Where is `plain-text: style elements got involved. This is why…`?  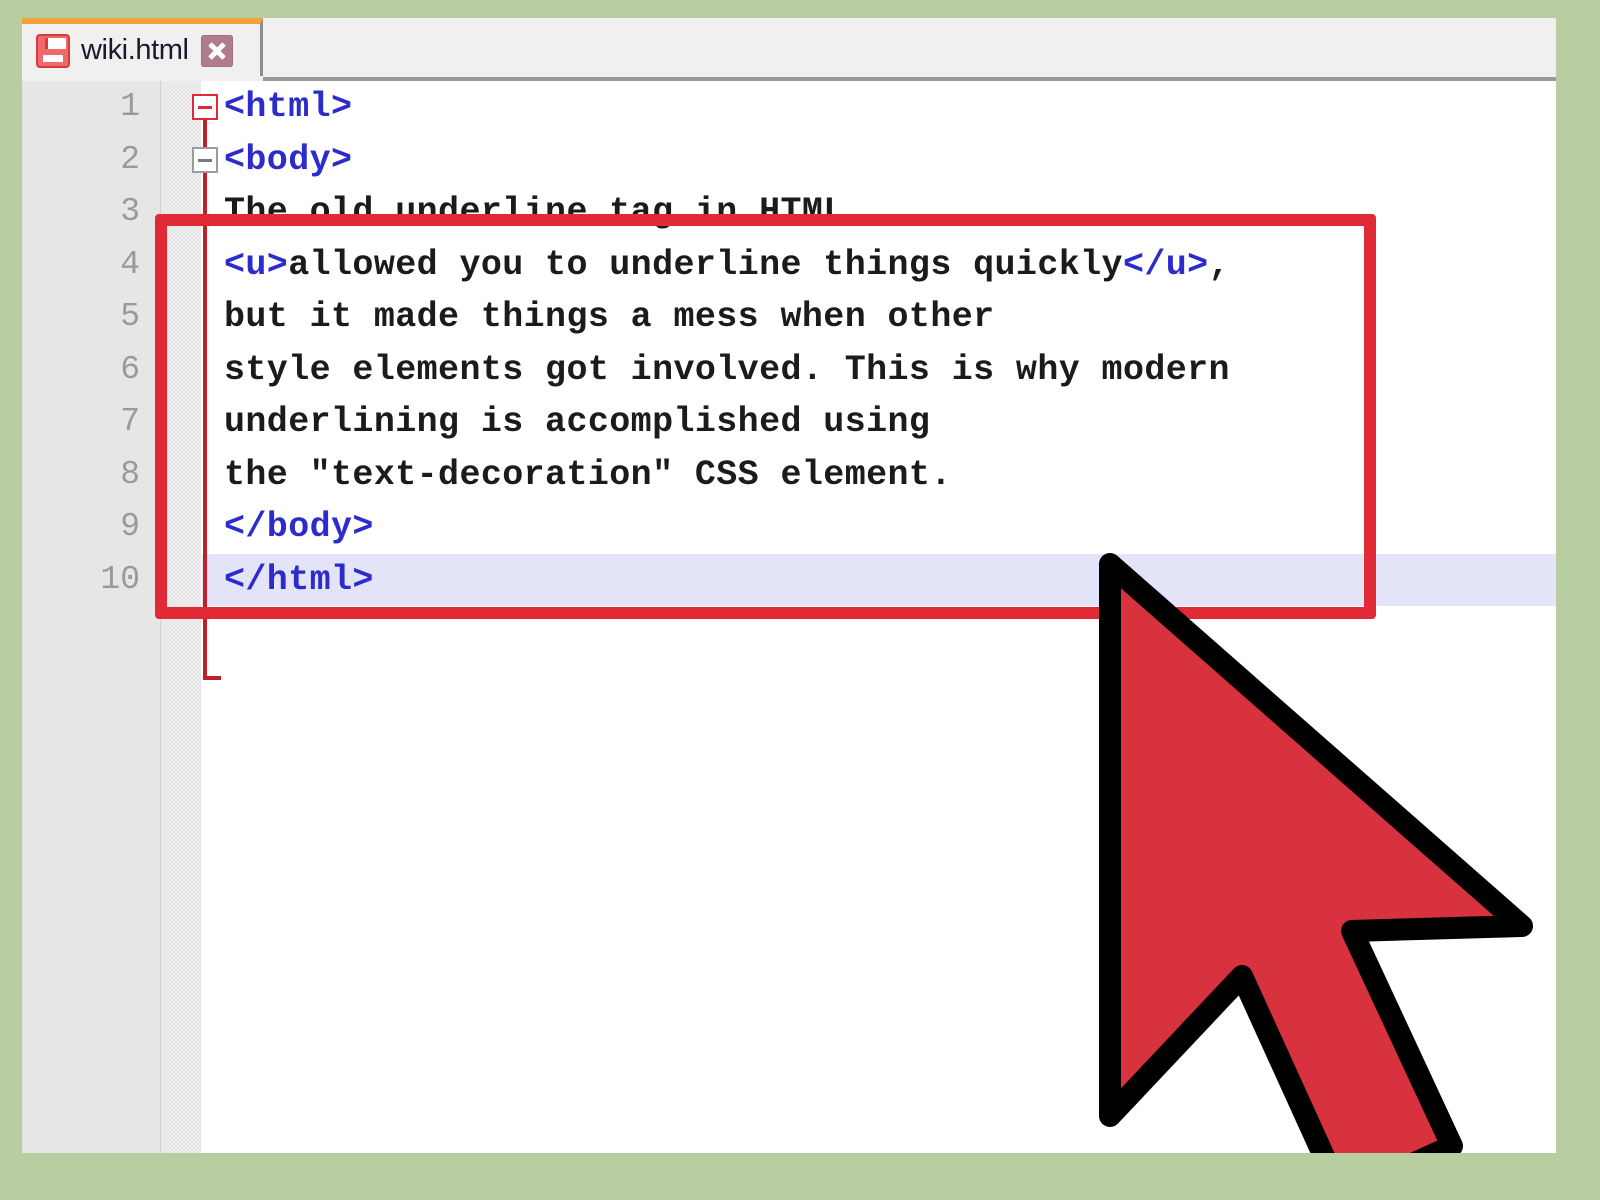 plain-text: style elements got involved. This is why… is located at coordinates (727, 369).